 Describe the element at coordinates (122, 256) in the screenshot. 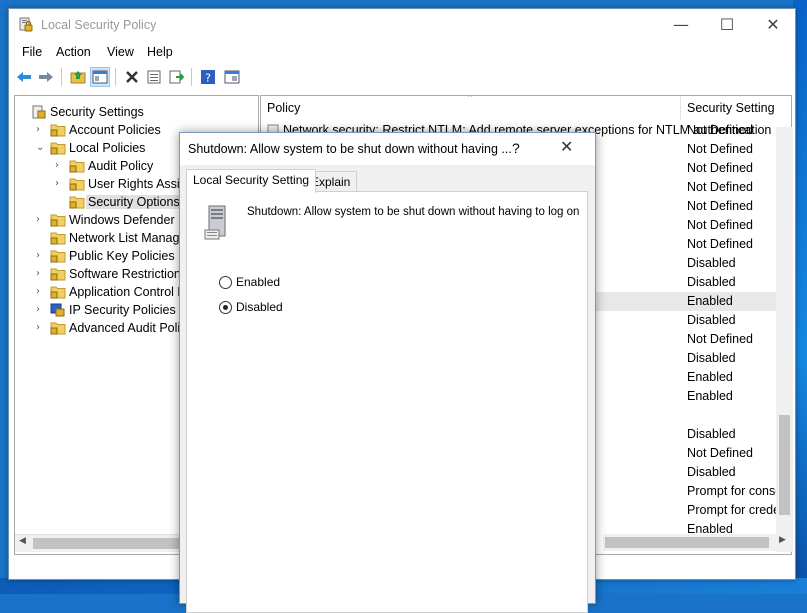

I see `tree-item-label: Public Key Policies` at that location.